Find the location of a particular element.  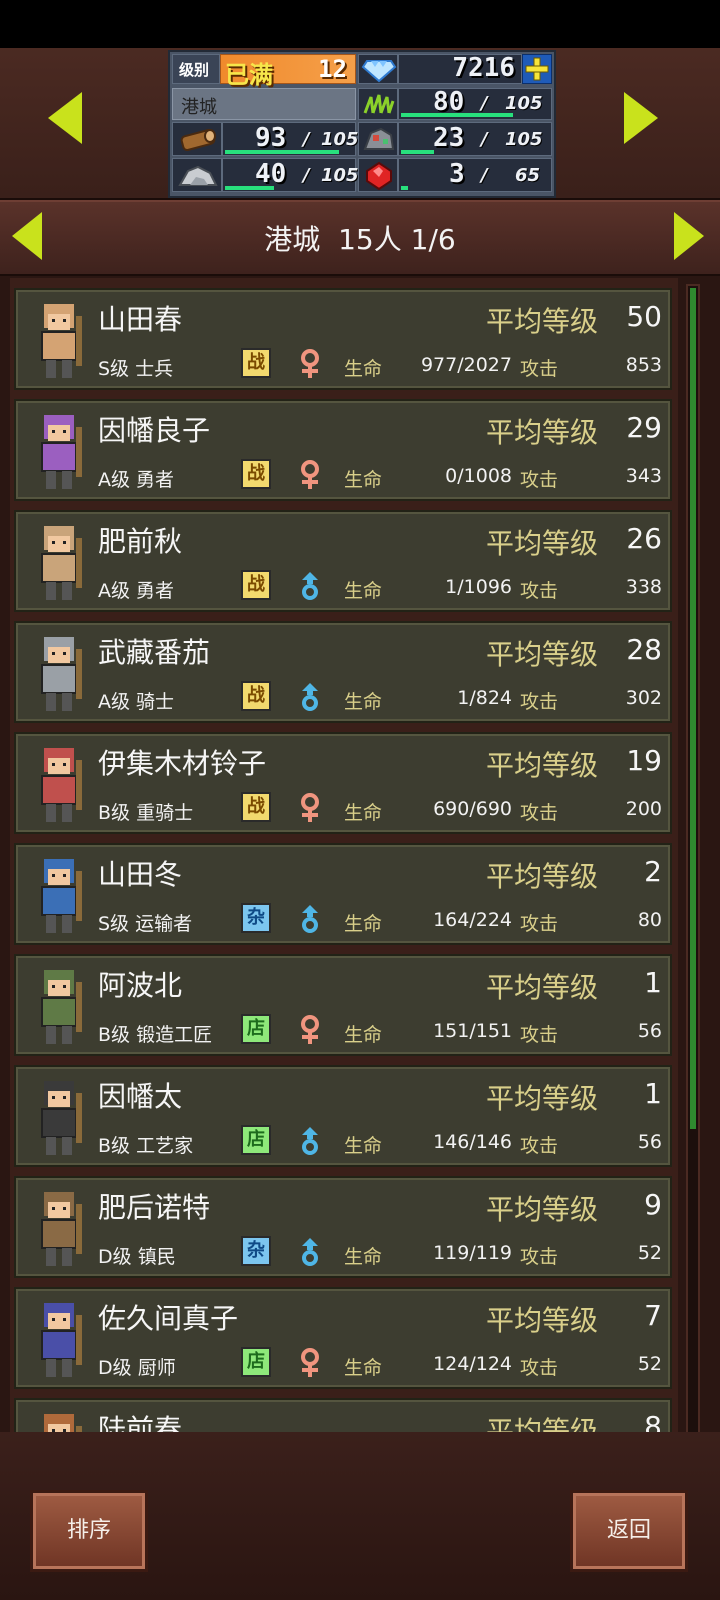

resident-row: 因幡太 平均等级 1 B级 工艺家 店 生命 146/146 攻击 56 is located at coordinates (343, 1116).